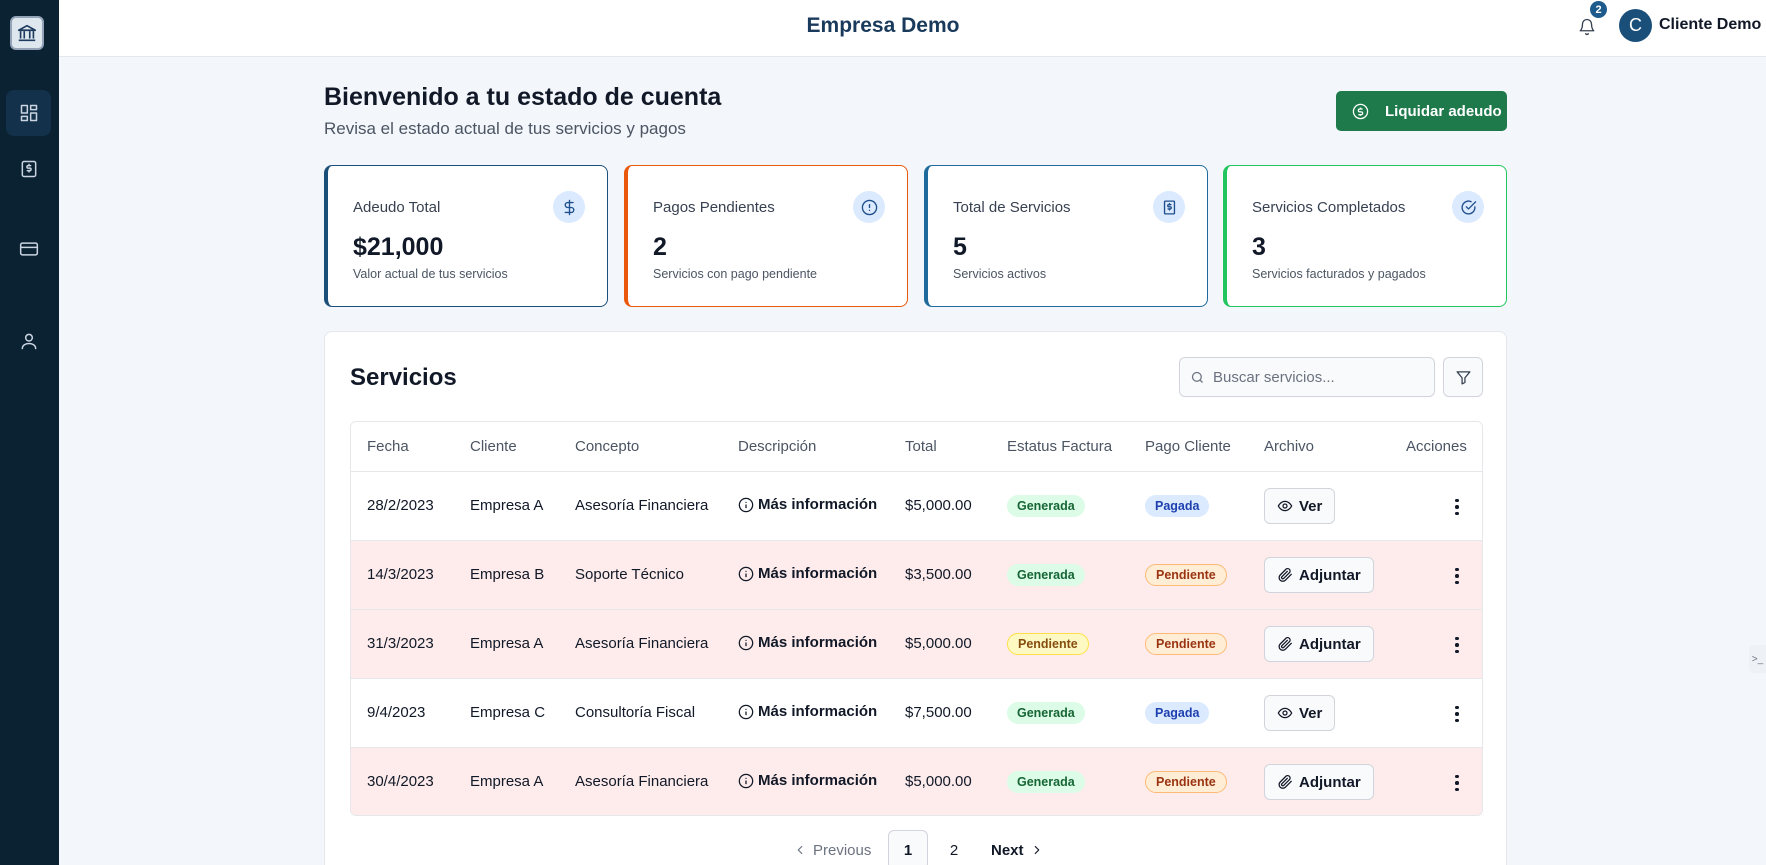 The height and width of the screenshot is (865, 1766). I want to click on column-header: Archivo, so click(1289, 446).